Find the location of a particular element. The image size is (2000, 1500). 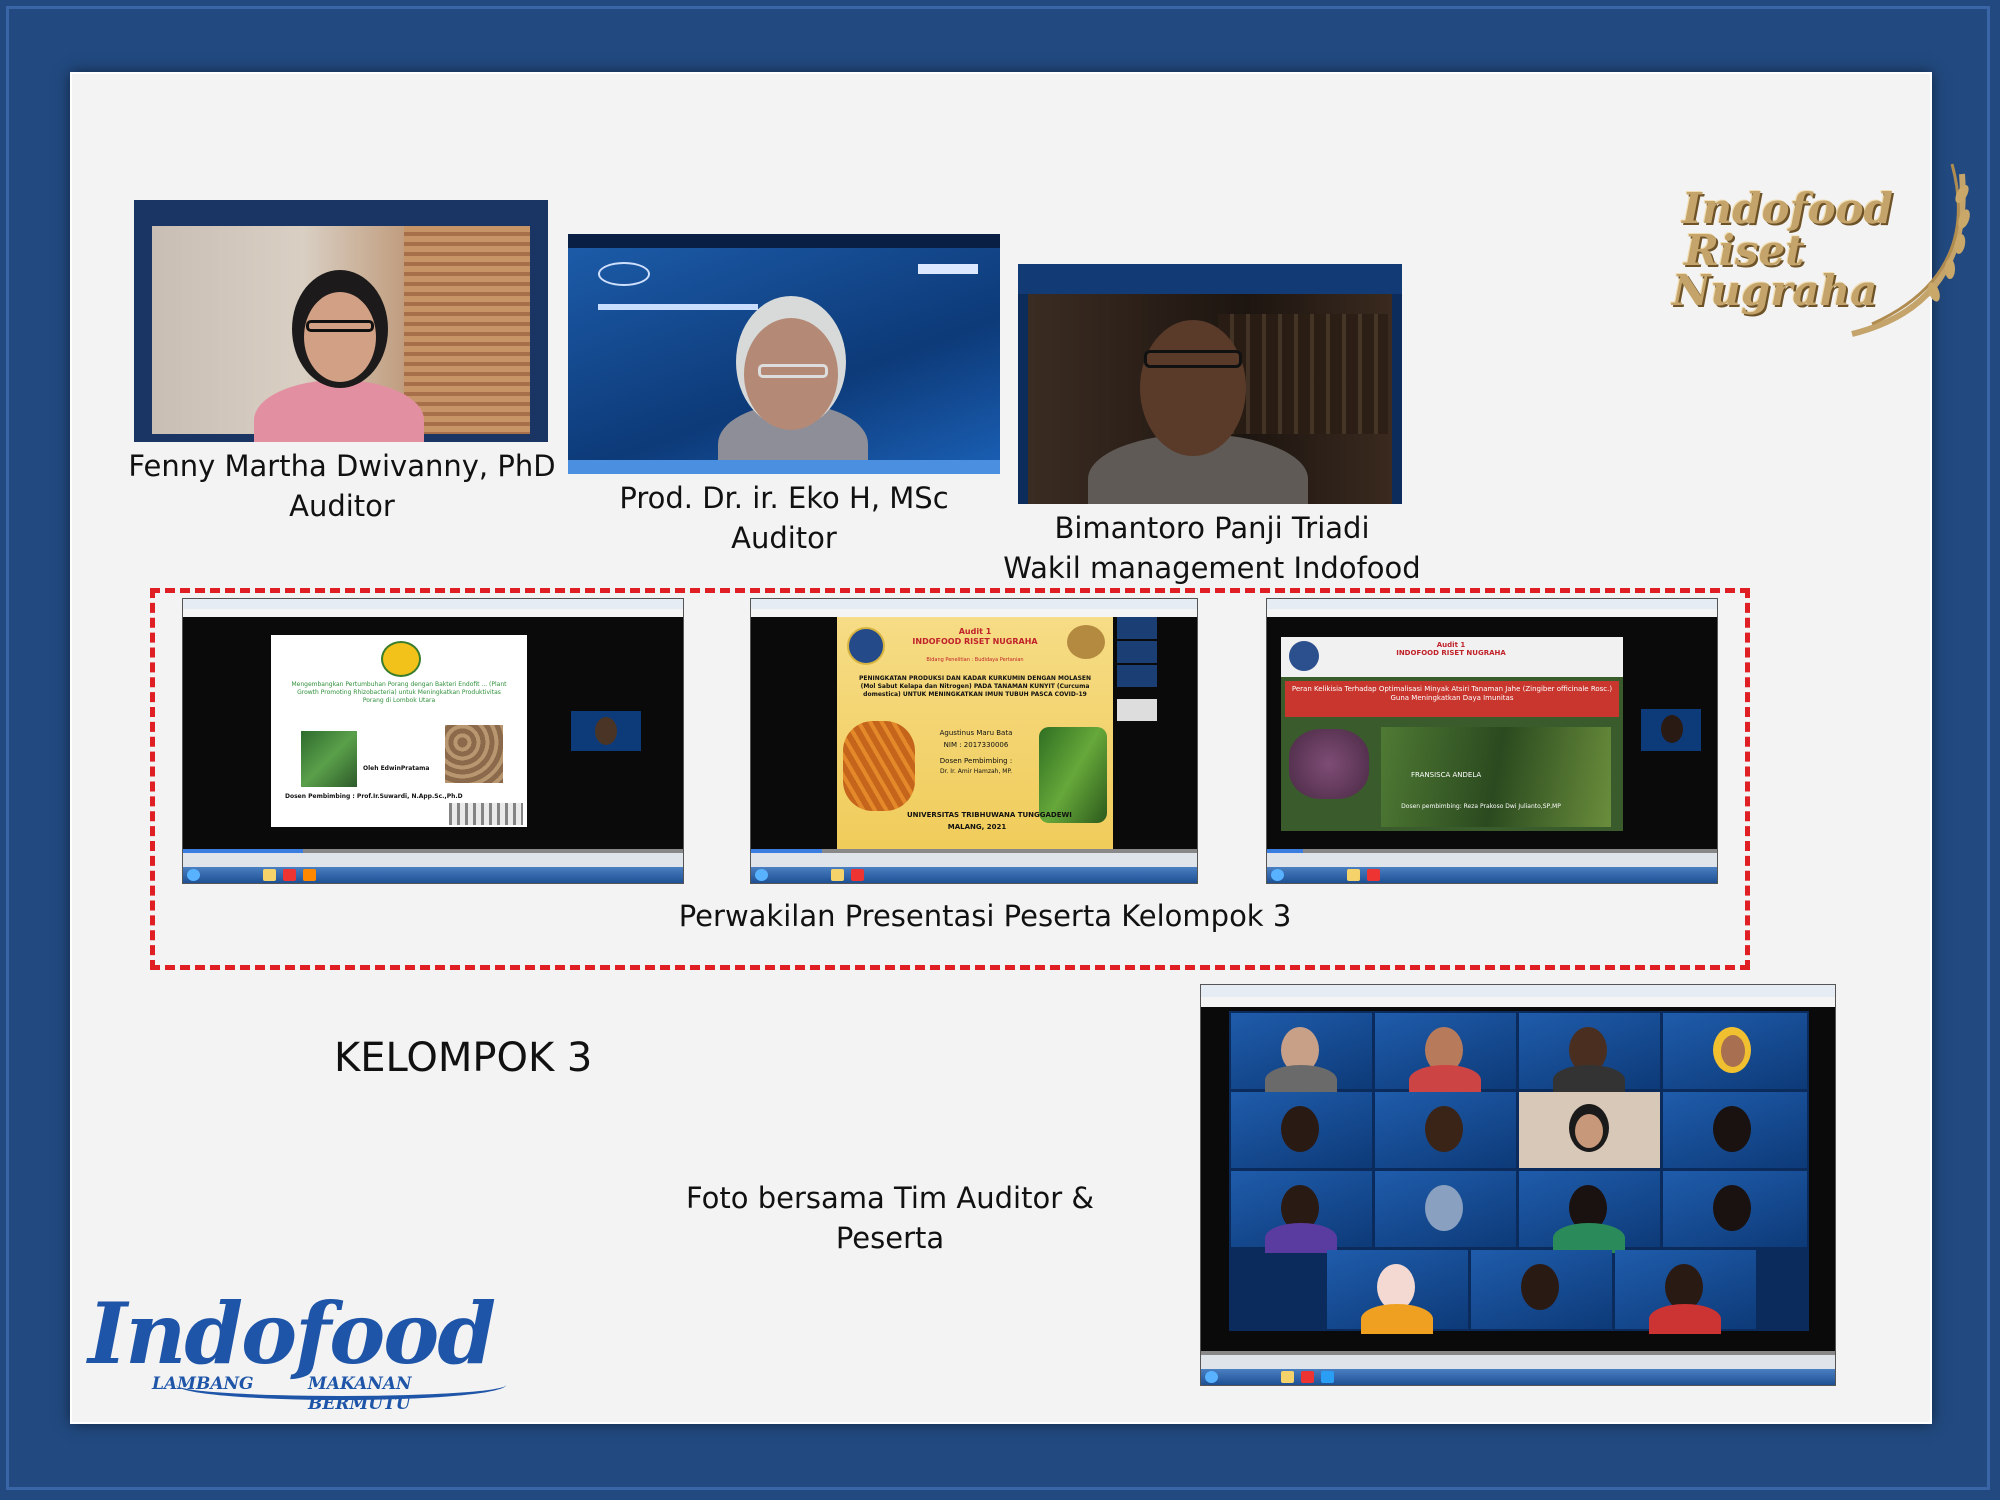

presentation-caption: Perwakilan Presentasi Peserta Kelompok 3 is located at coordinates (985, 916).